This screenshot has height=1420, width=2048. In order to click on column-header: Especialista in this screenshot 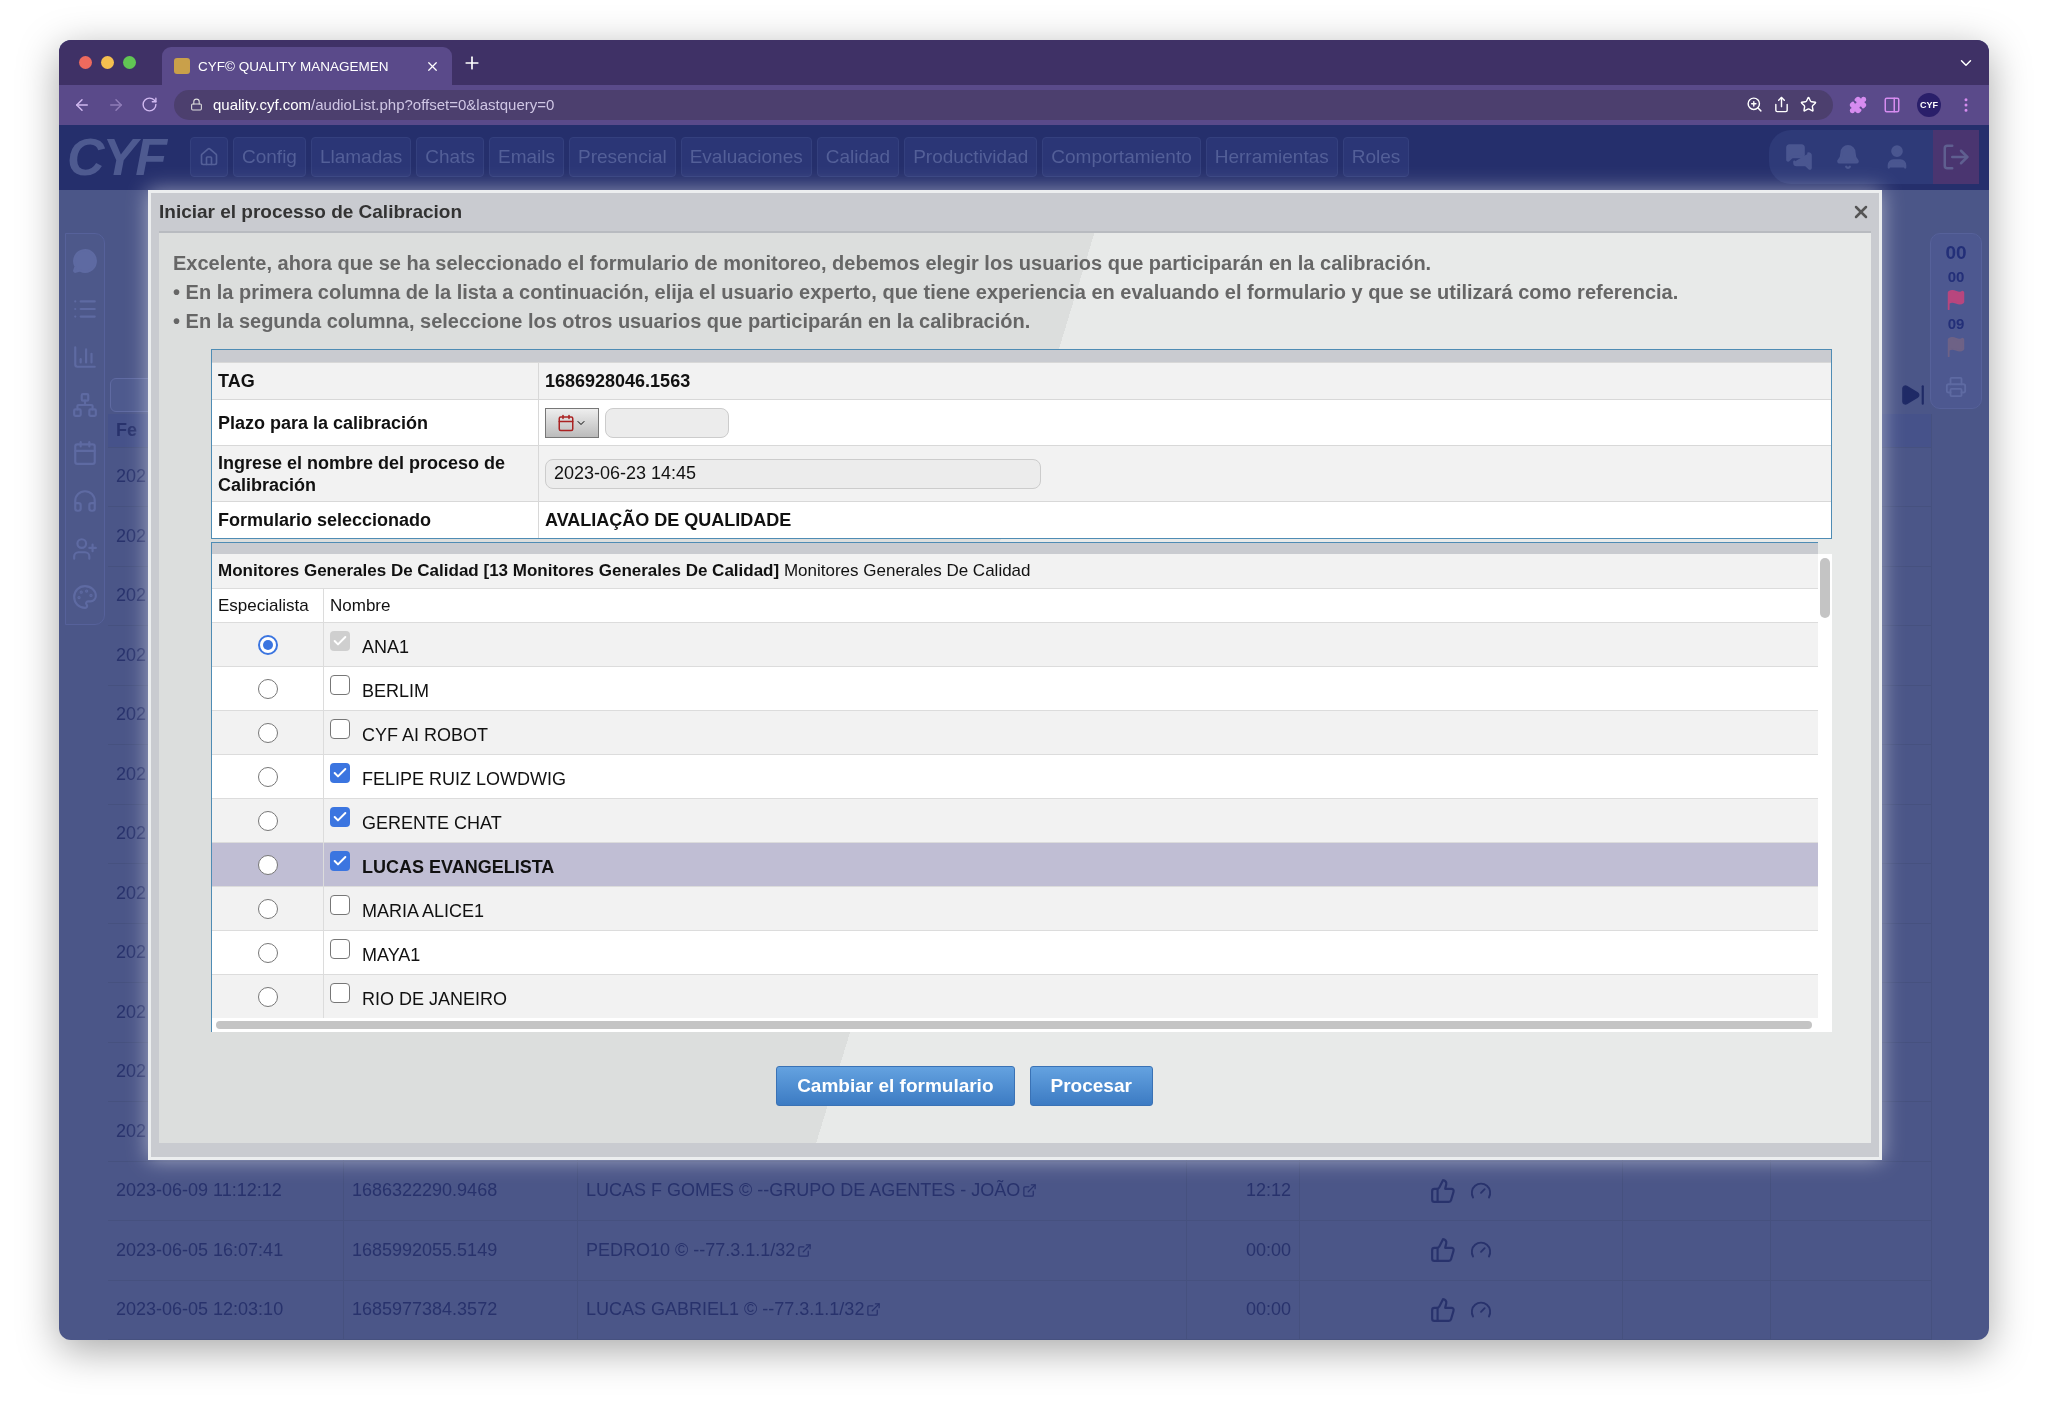, I will do `click(263, 605)`.